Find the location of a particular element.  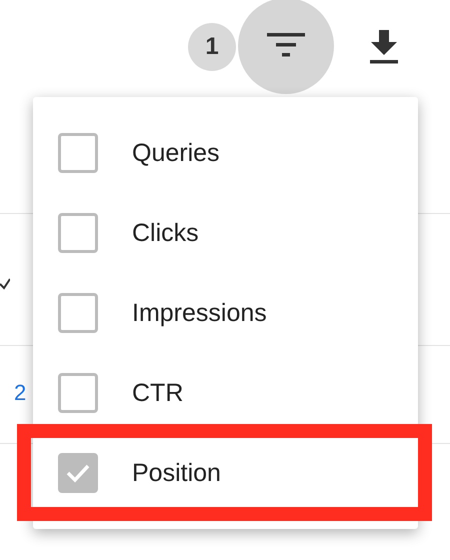

filter-count-badge: 1 is located at coordinates (212, 47).